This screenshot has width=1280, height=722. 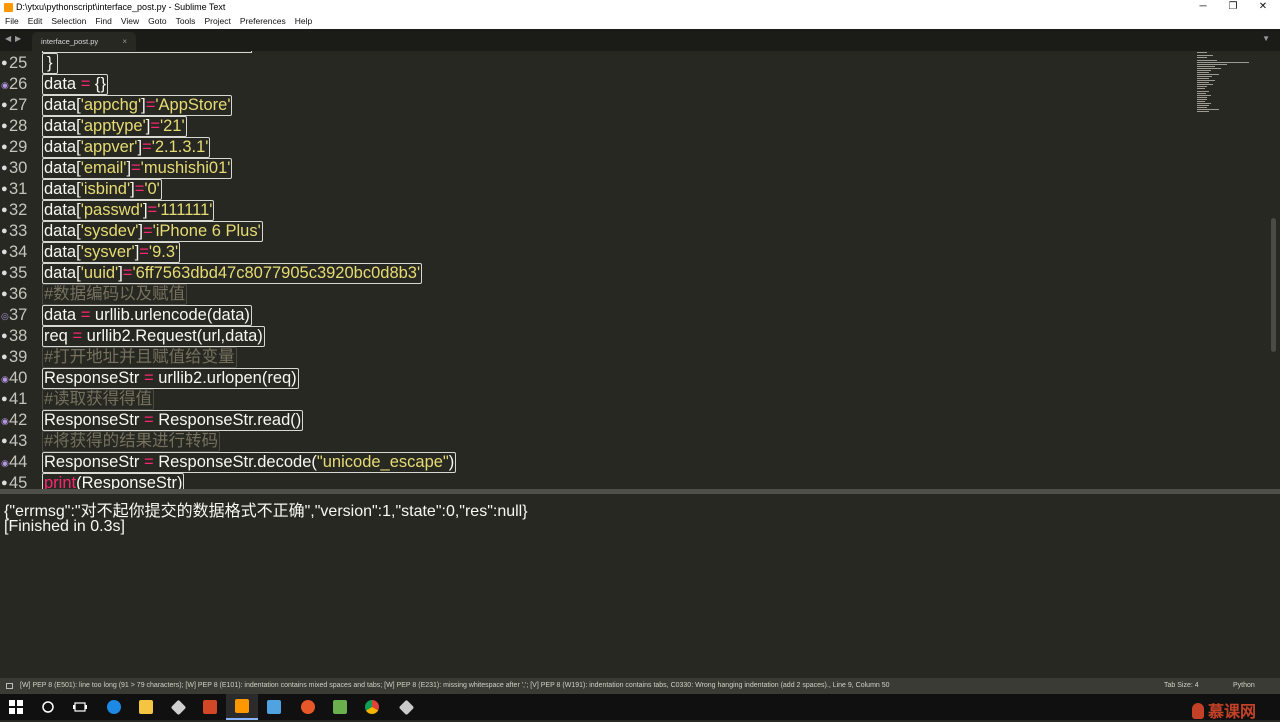 What do you see at coordinates (1198, 711) in the screenshot?
I see `flame-icon` at bounding box center [1198, 711].